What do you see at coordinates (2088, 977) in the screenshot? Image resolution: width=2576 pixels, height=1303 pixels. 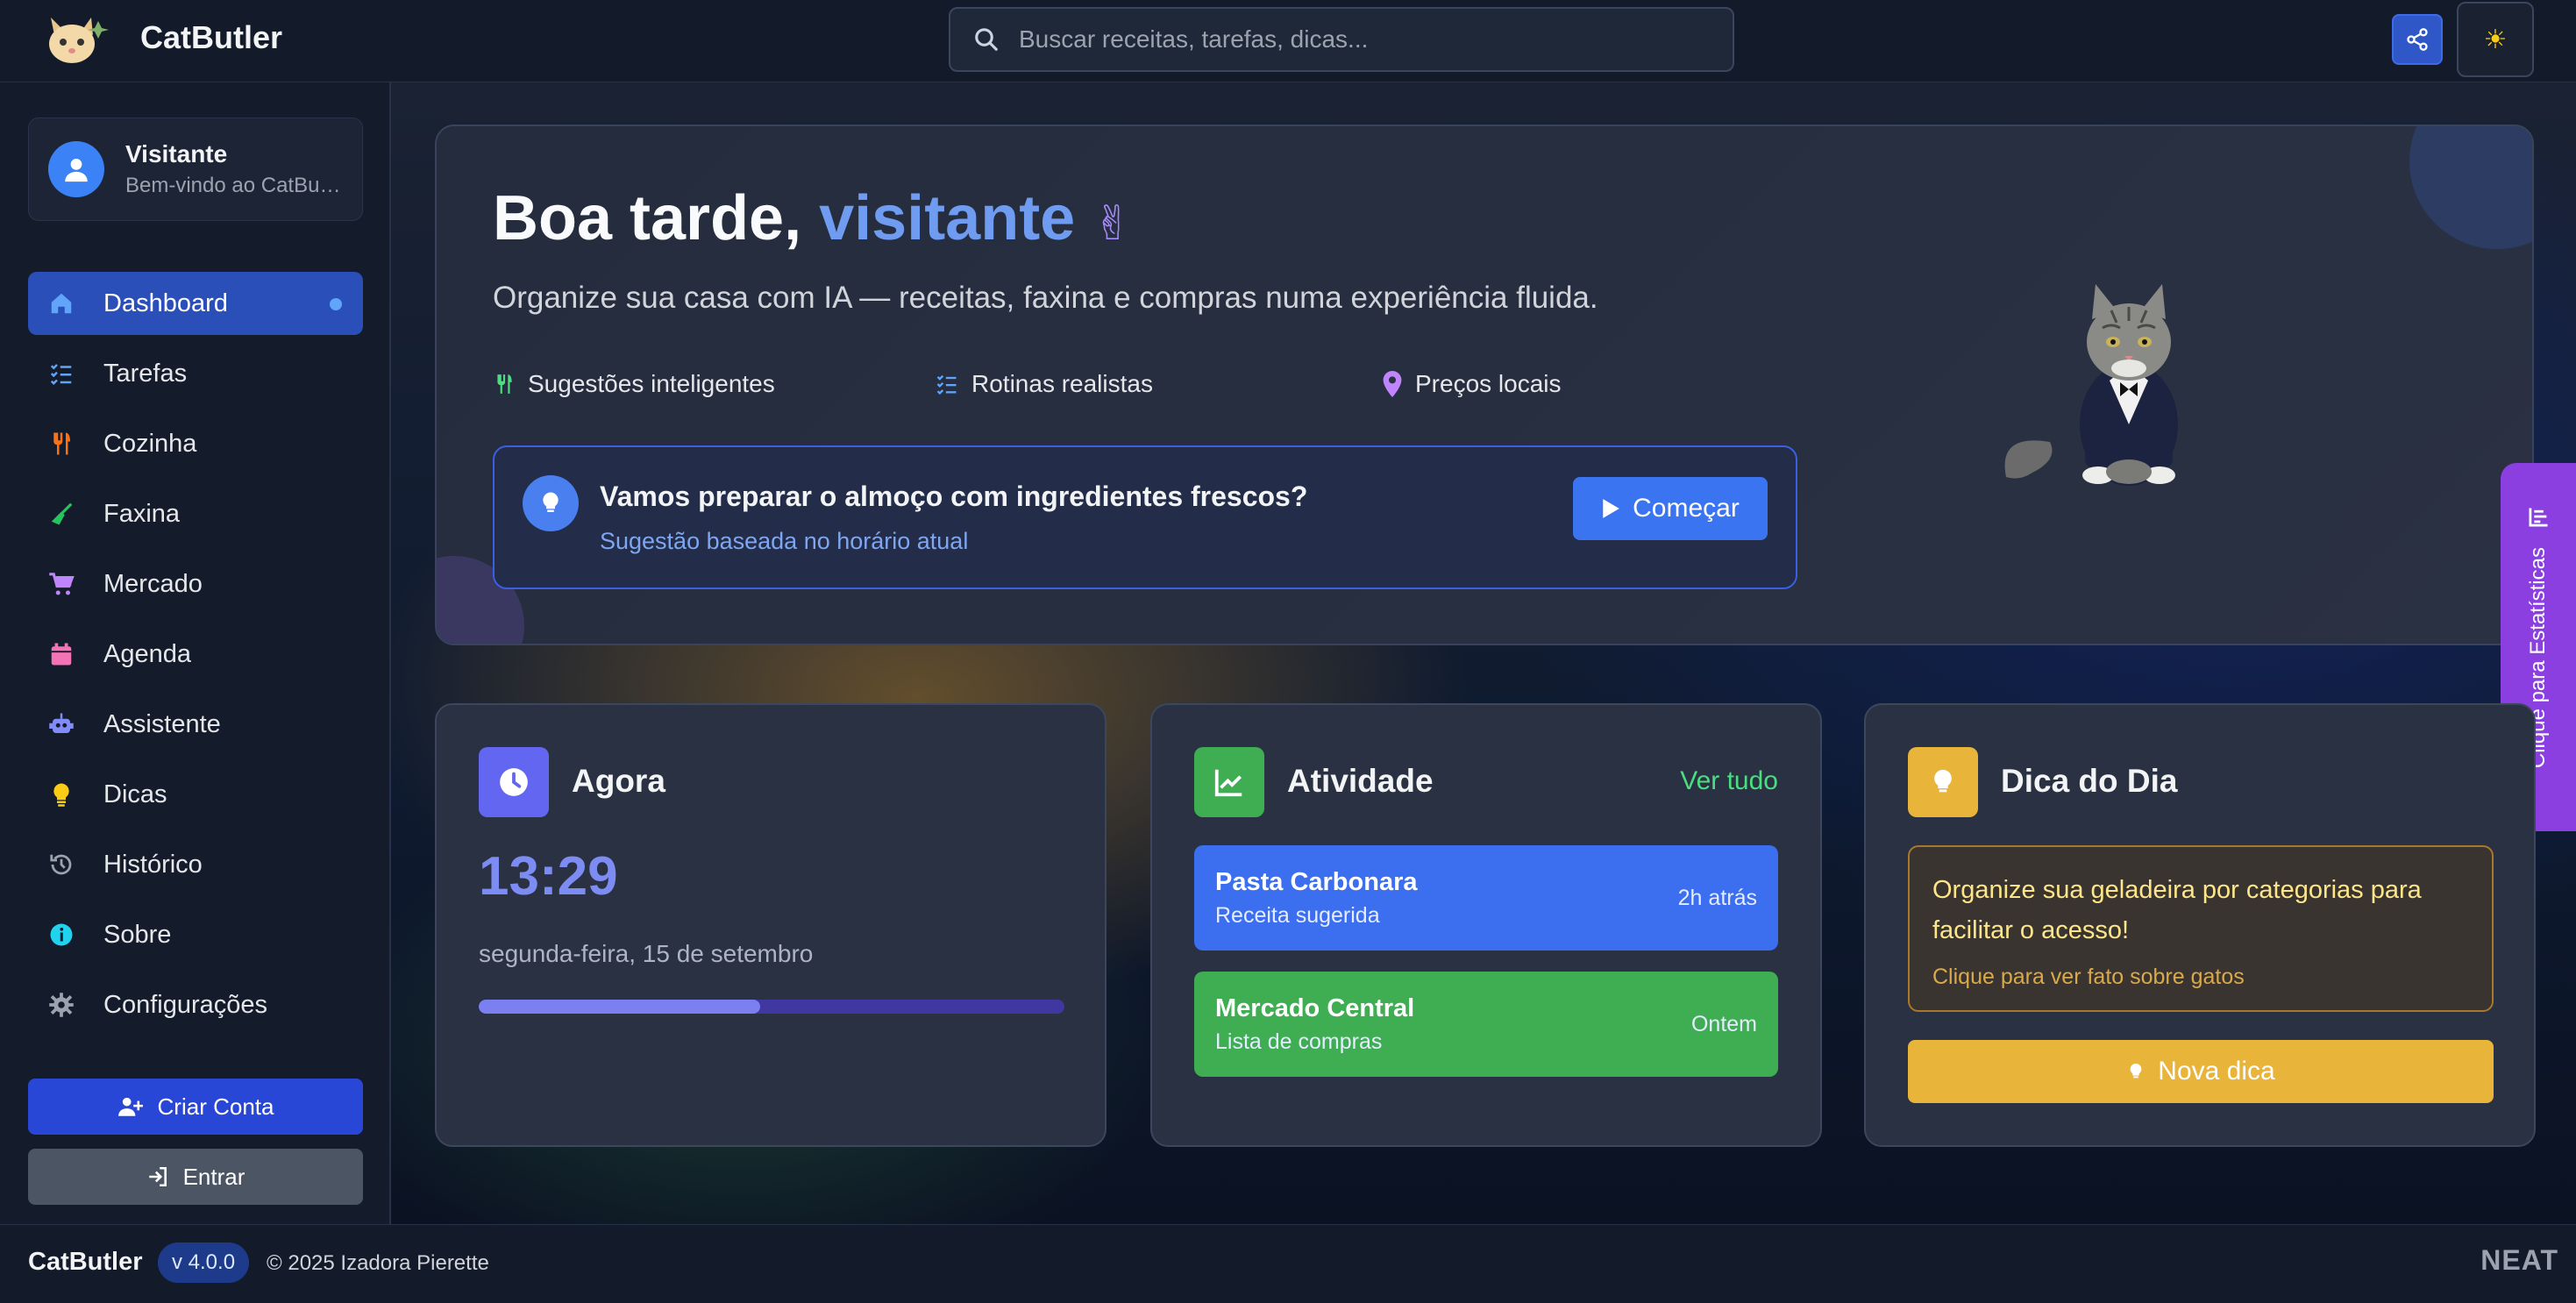 I see `tip-hint: Clique para ver fato sobre gatos` at bounding box center [2088, 977].